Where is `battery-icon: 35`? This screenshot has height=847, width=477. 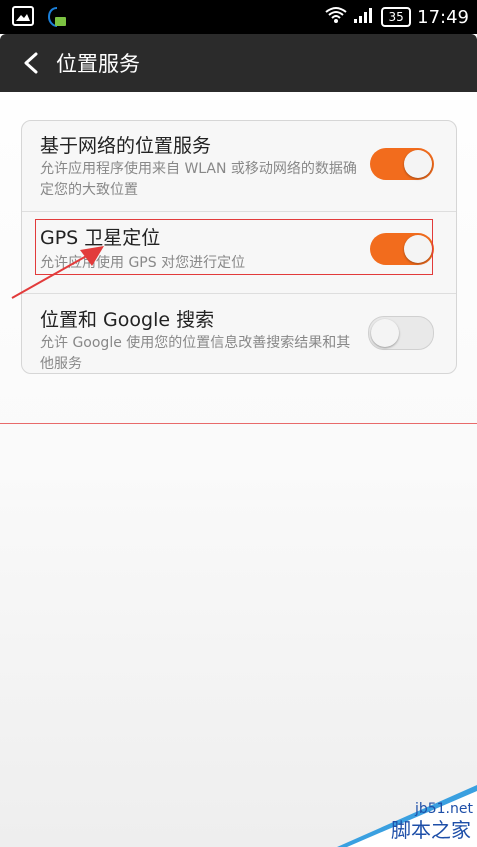
battery-icon: 35 is located at coordinates (396, 17).